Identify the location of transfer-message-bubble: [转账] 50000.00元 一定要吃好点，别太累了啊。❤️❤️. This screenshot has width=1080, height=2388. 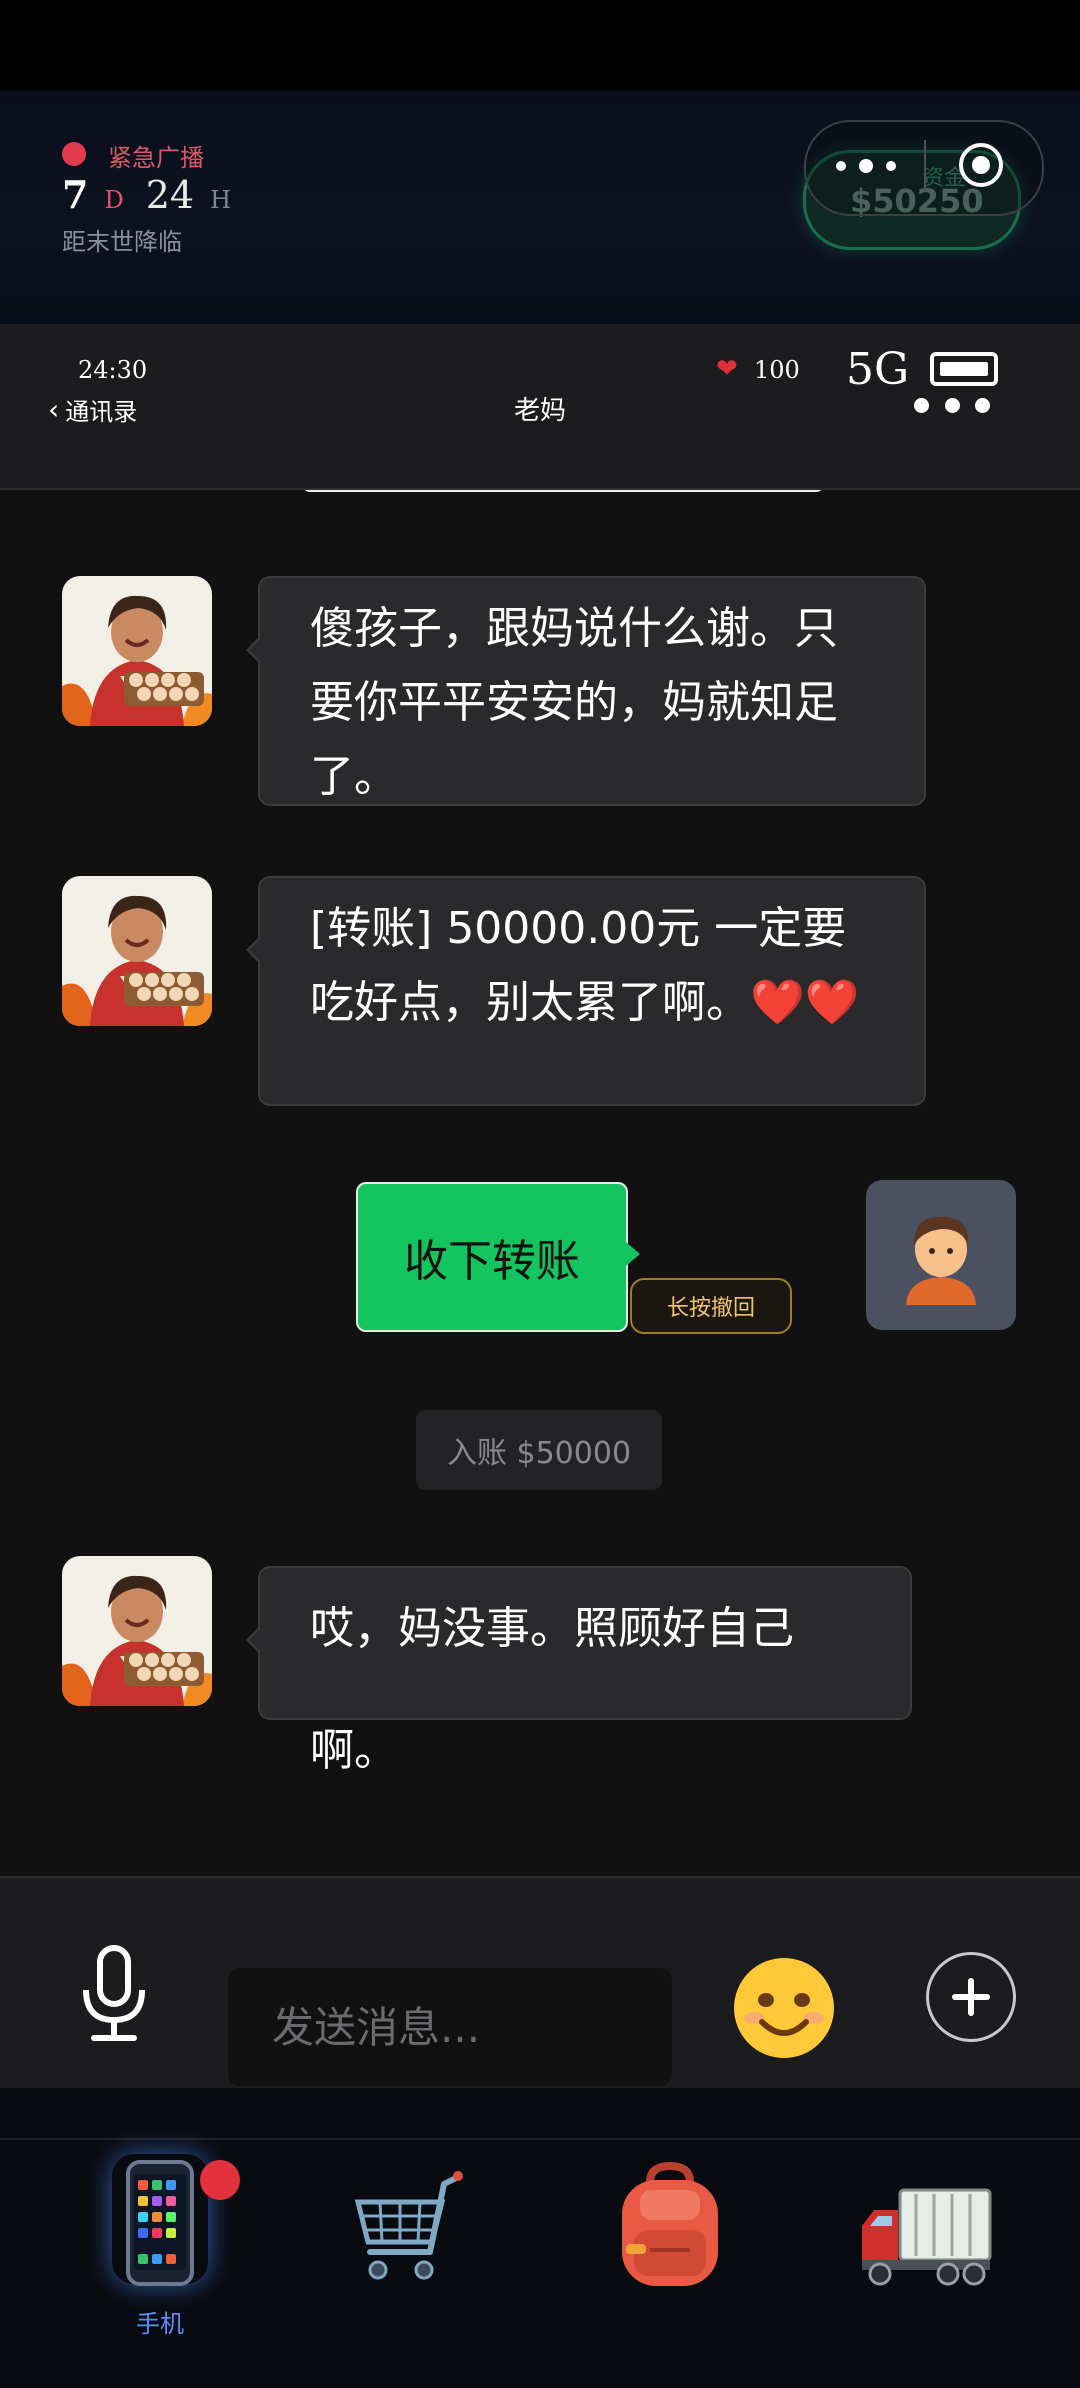
(586, 991).